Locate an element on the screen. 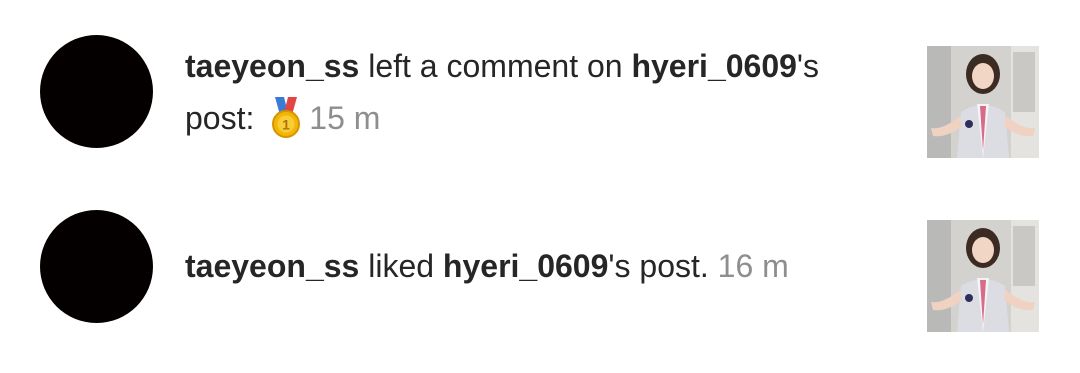 The height and width of the screenshot is (373, 1080). timestamp: 15 m is located at coordinates (345, 118).